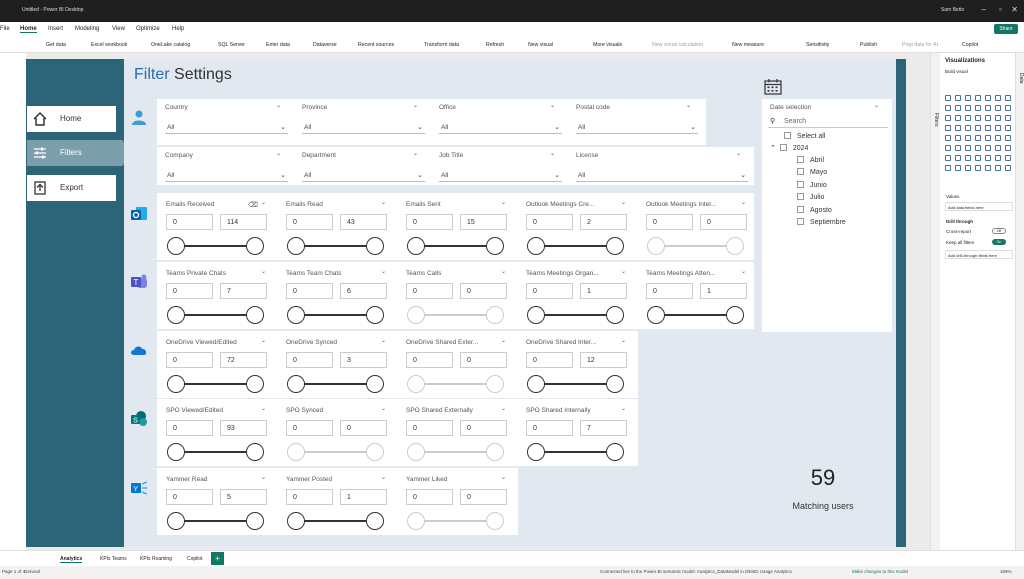 This screenshot has height=579, width=1024. What do you see at coordinates (979, 206) in the screenshot?
I see `add-fields-well: Add data fields here` at bounding box center [979, 206].